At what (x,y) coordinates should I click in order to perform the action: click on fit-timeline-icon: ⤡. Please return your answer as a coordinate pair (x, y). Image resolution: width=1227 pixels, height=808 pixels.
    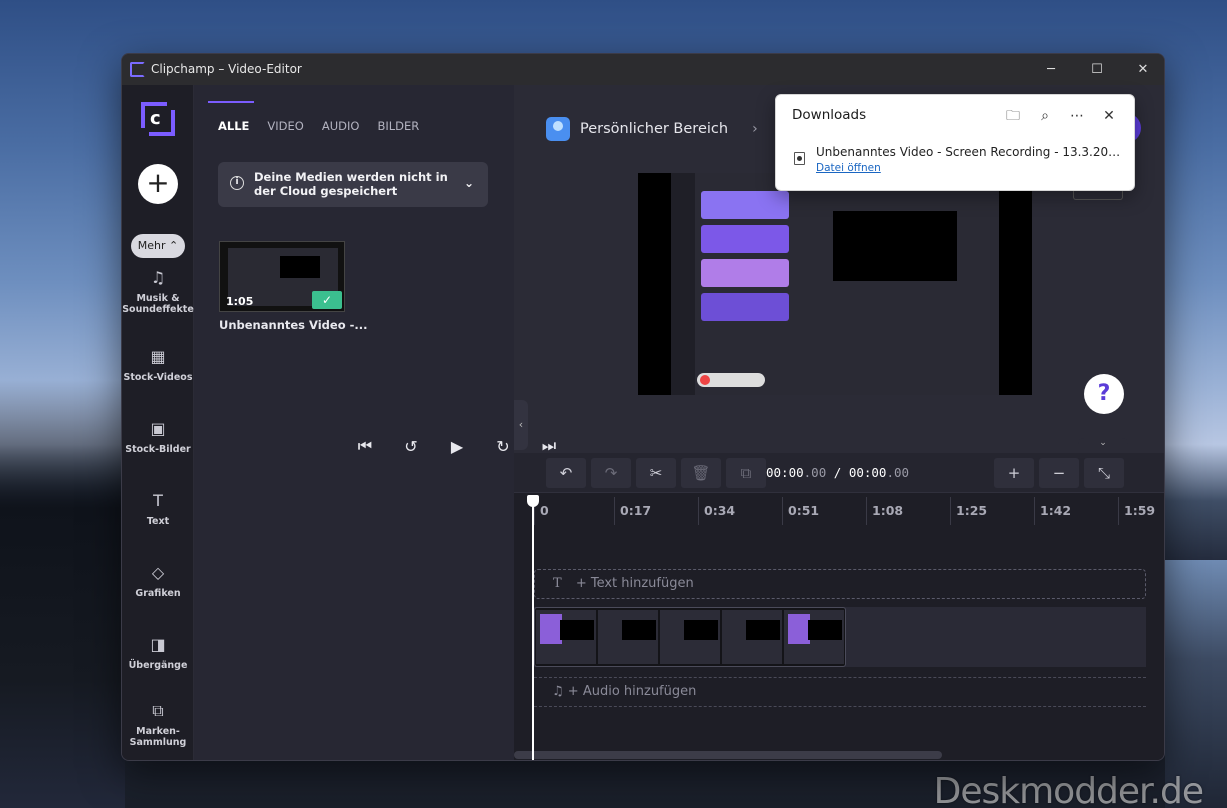
    Looking at the image, I should click on (1104, 473).